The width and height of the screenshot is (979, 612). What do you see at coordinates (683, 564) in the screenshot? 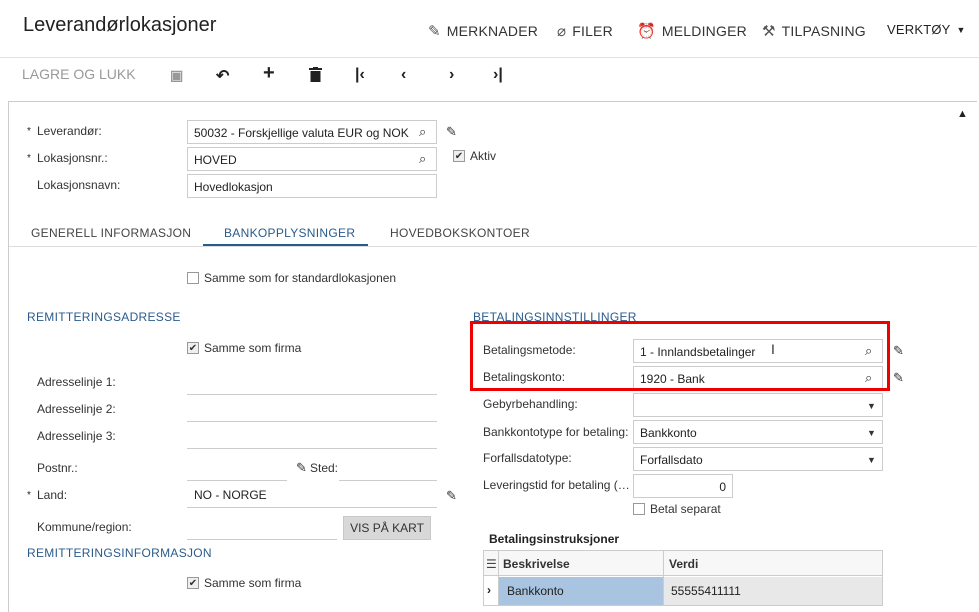
I see `grid-col-value: Verdi` at bounding box center [683, 564].